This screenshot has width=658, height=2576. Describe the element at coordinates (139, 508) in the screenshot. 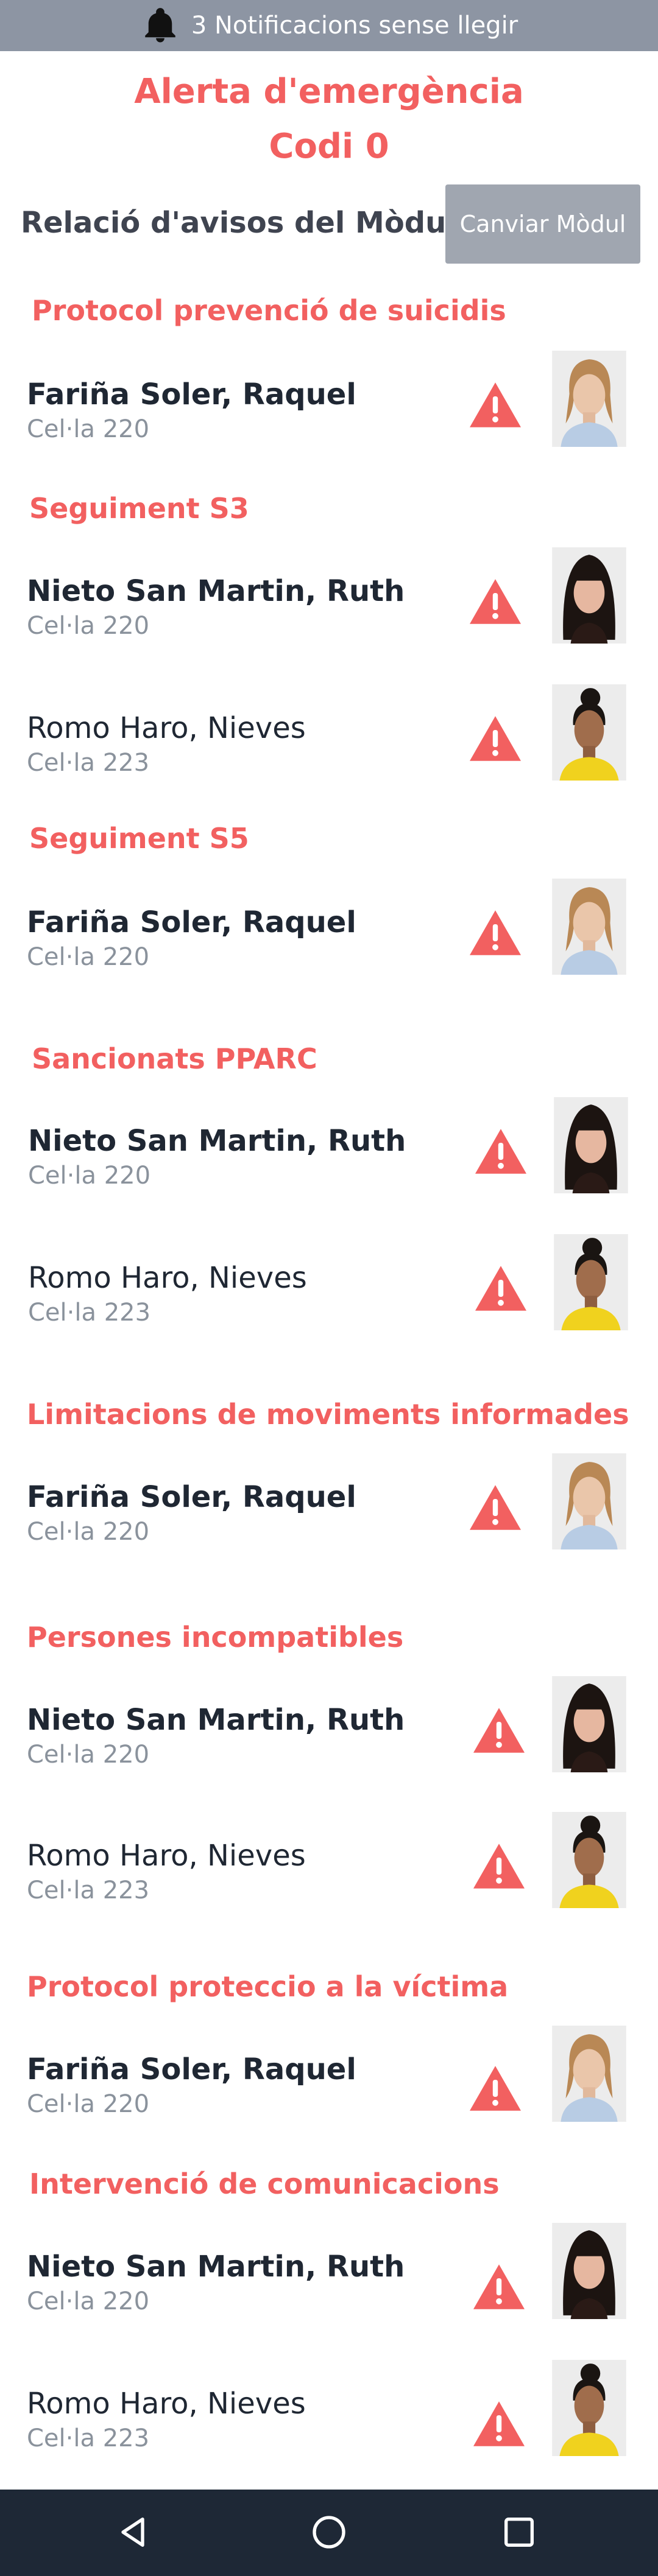

I see `section-title: Seguiment S3` at that location.